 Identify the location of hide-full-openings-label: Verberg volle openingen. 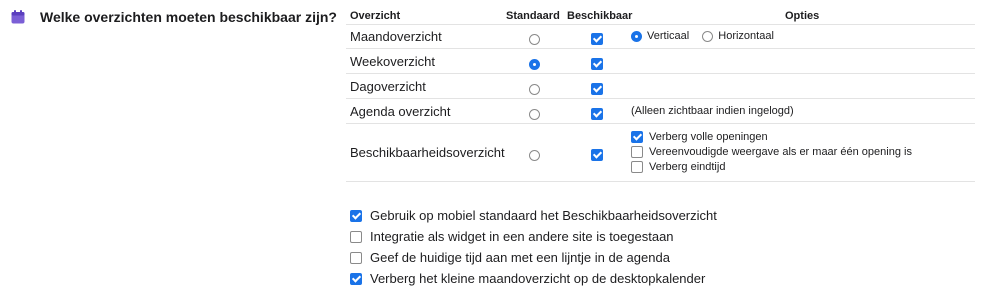
(708, 136).